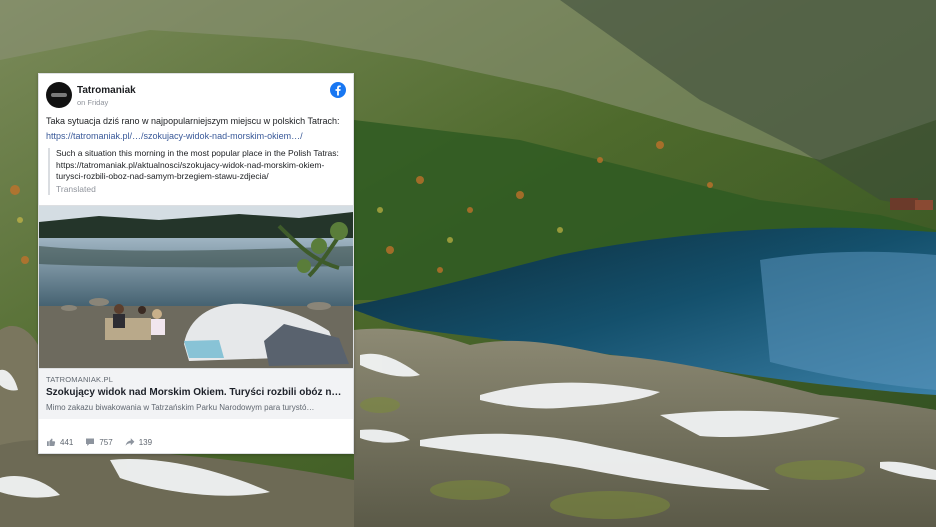 This screenshot has width=936, height=527. I want to click on like-icon, so click(51, 442).